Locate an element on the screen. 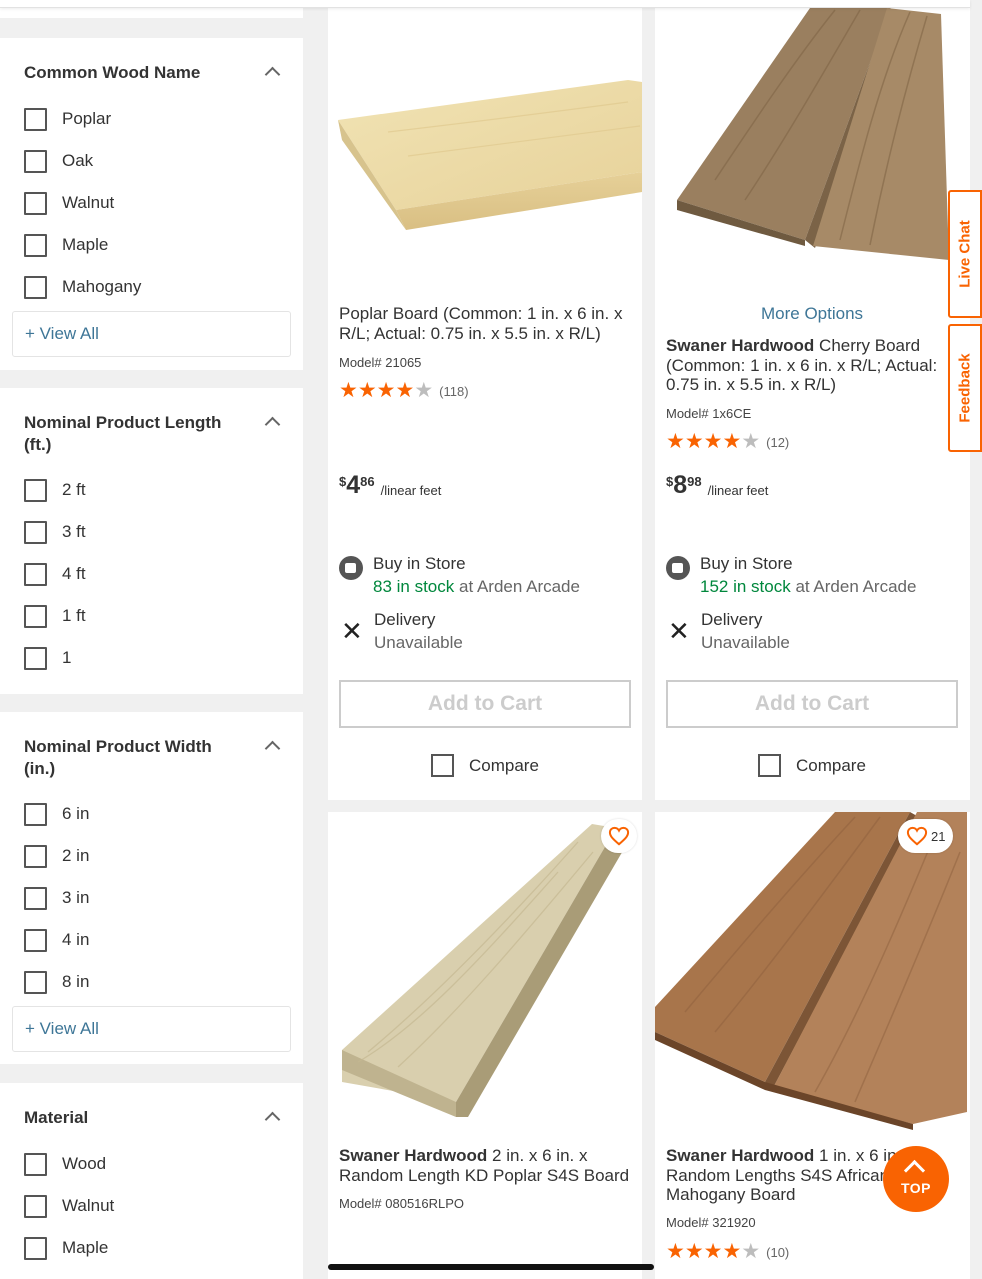  filter-option: 2 in is located at coordinates (56, 856).